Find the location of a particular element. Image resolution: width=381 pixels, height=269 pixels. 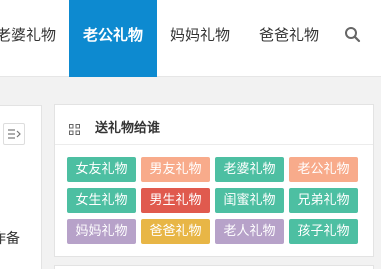

gift-tag-button: 女生礼物 is located at coordinates (101, 200).